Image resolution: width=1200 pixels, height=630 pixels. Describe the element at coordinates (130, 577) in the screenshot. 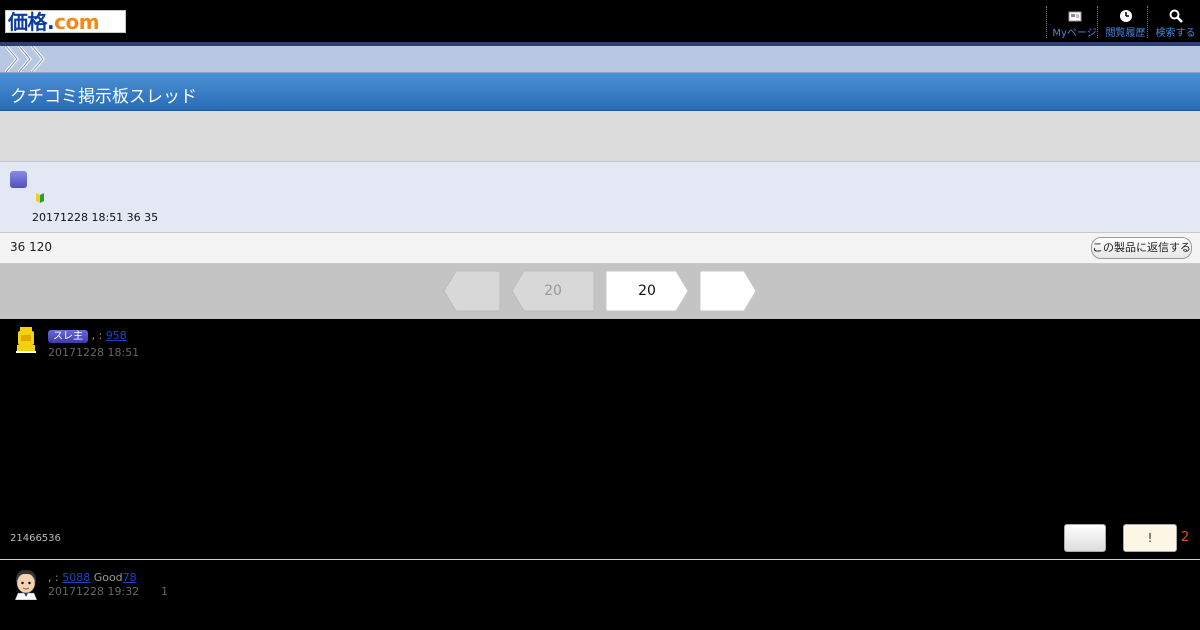

I see `good-count-link: 78` at that location.